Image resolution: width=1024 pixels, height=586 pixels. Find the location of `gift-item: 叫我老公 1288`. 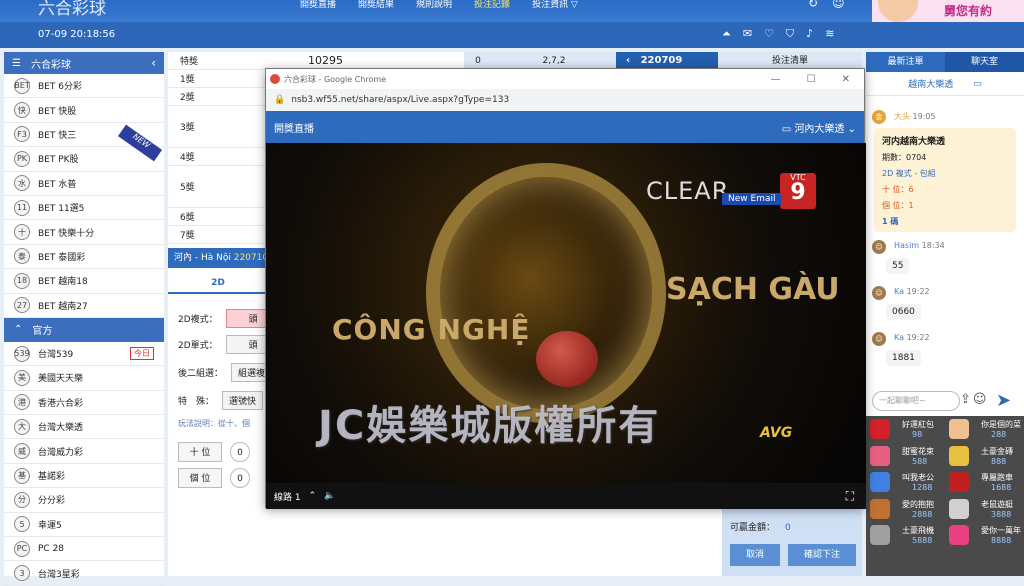

gift-item: 叫我老公 1288 is located at coordinates (905, 482).